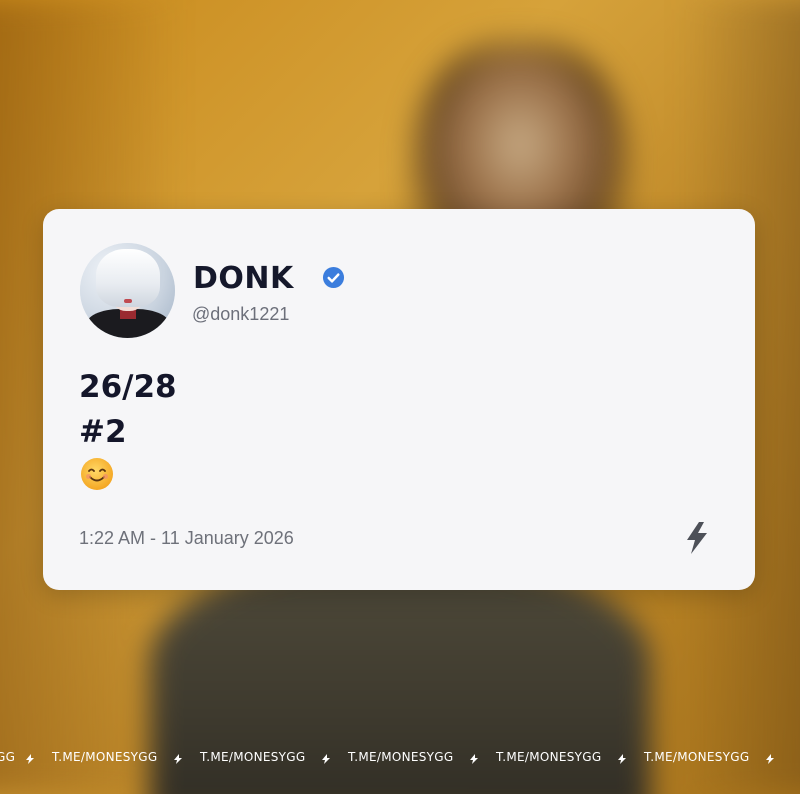 This screenshot has height=794, width=800. What do you see at coordinates (243, 278) in the screenshot?
I see `display-name: DONK` at bounding box center [243, 278].